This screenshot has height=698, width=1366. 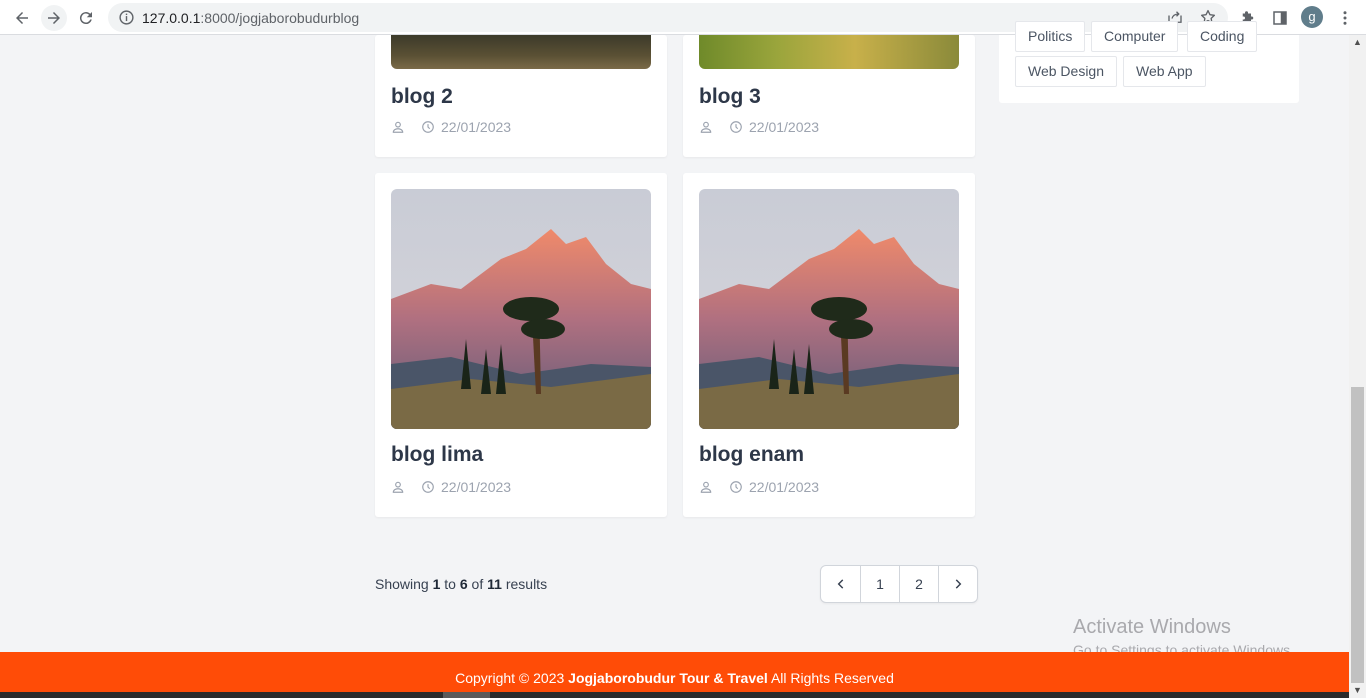 I want to click on side-panel-icon, so click(x=1280, y=18).